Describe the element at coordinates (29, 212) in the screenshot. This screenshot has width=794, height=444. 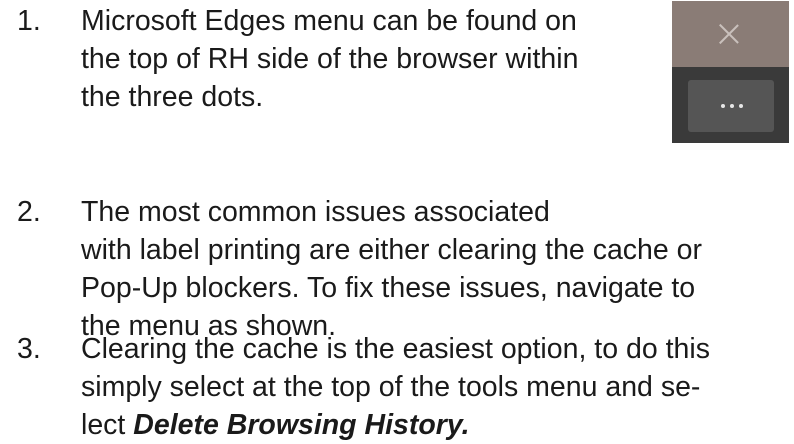
I see `list-number: 2.` at that location.